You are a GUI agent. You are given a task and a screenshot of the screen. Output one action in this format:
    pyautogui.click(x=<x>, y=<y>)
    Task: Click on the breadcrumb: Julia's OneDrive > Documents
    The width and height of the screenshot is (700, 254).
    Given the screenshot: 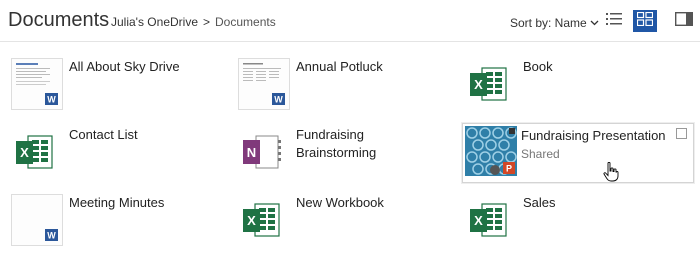 What is the action you would take?
    pyautogui.click(x=193, y=22)
    